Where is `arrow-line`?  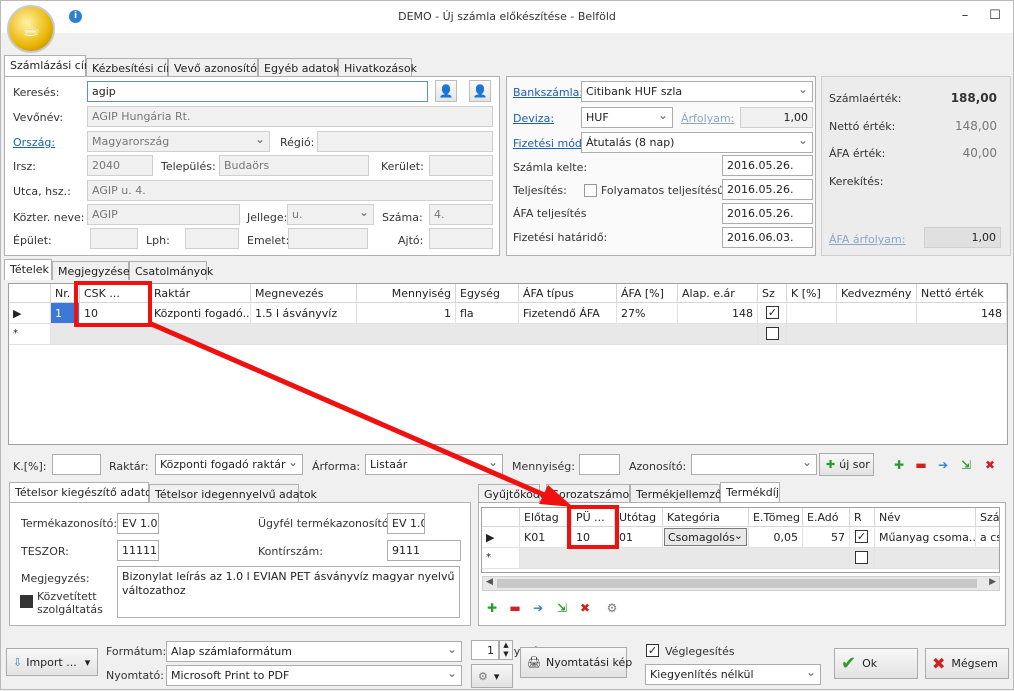 arrow-line is located at coordinates (349, 410).